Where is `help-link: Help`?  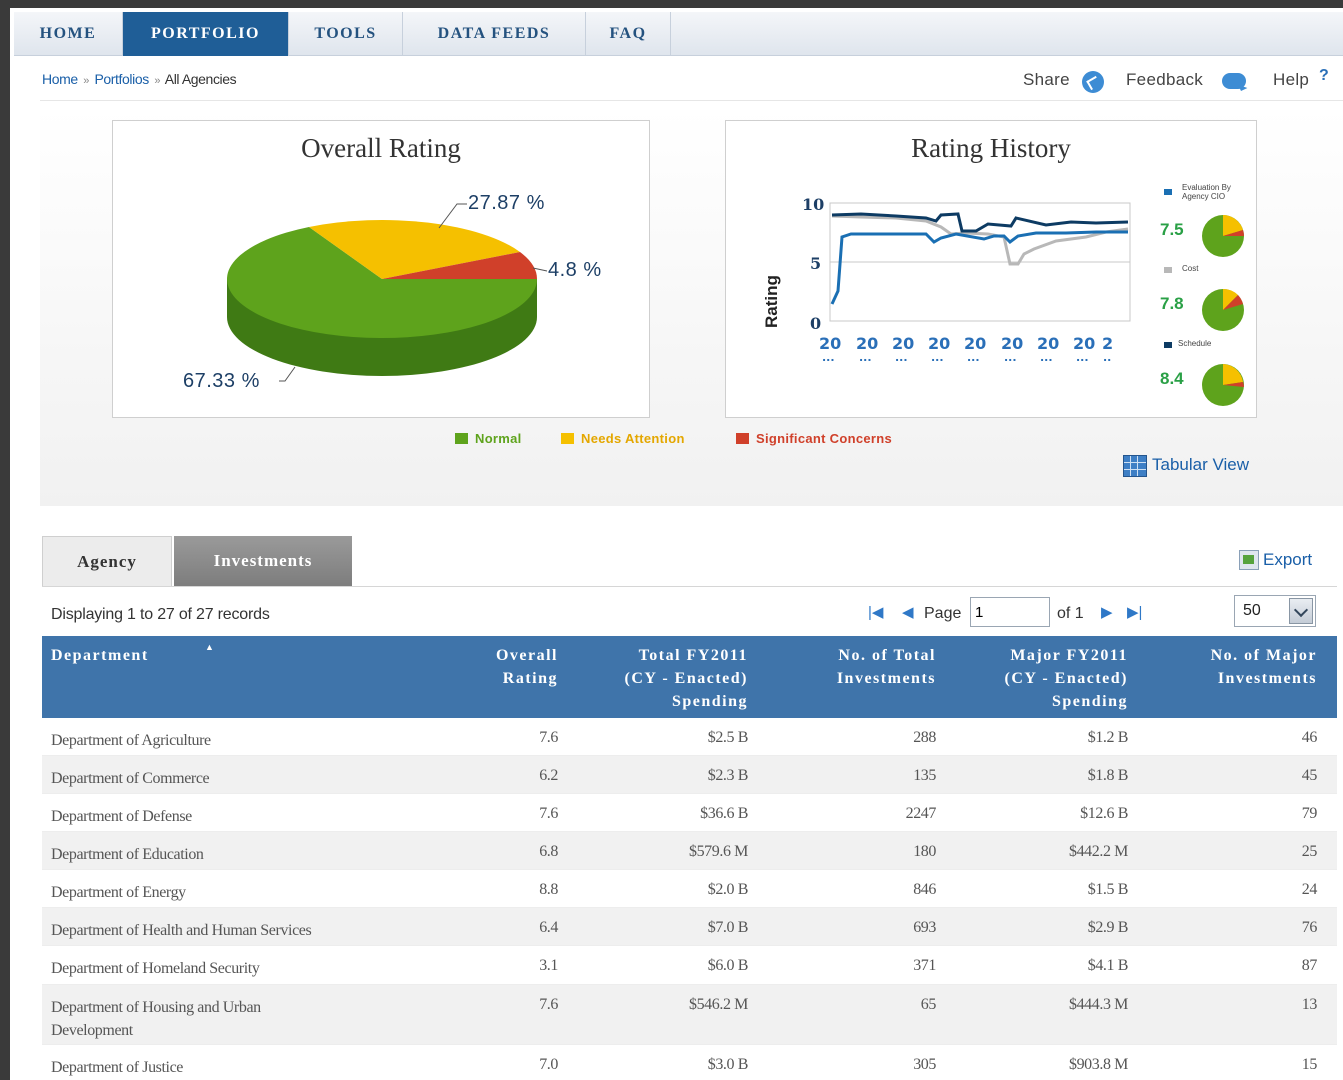
help-link: Help is located at coordinates (1291, 80).